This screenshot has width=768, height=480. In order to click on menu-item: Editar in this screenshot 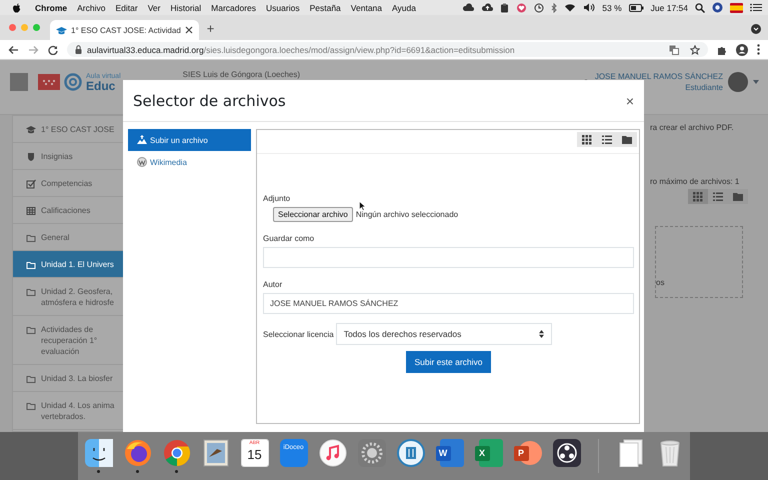, I will do `click(126, 7)`.